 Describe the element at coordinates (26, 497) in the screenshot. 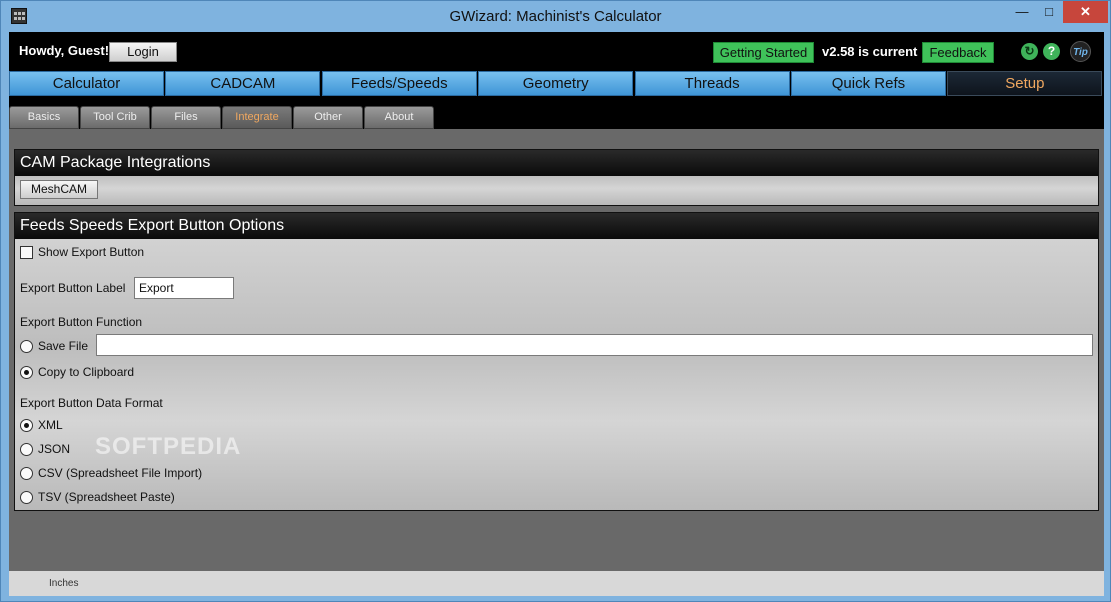

I see `tsv-radio` at that location.